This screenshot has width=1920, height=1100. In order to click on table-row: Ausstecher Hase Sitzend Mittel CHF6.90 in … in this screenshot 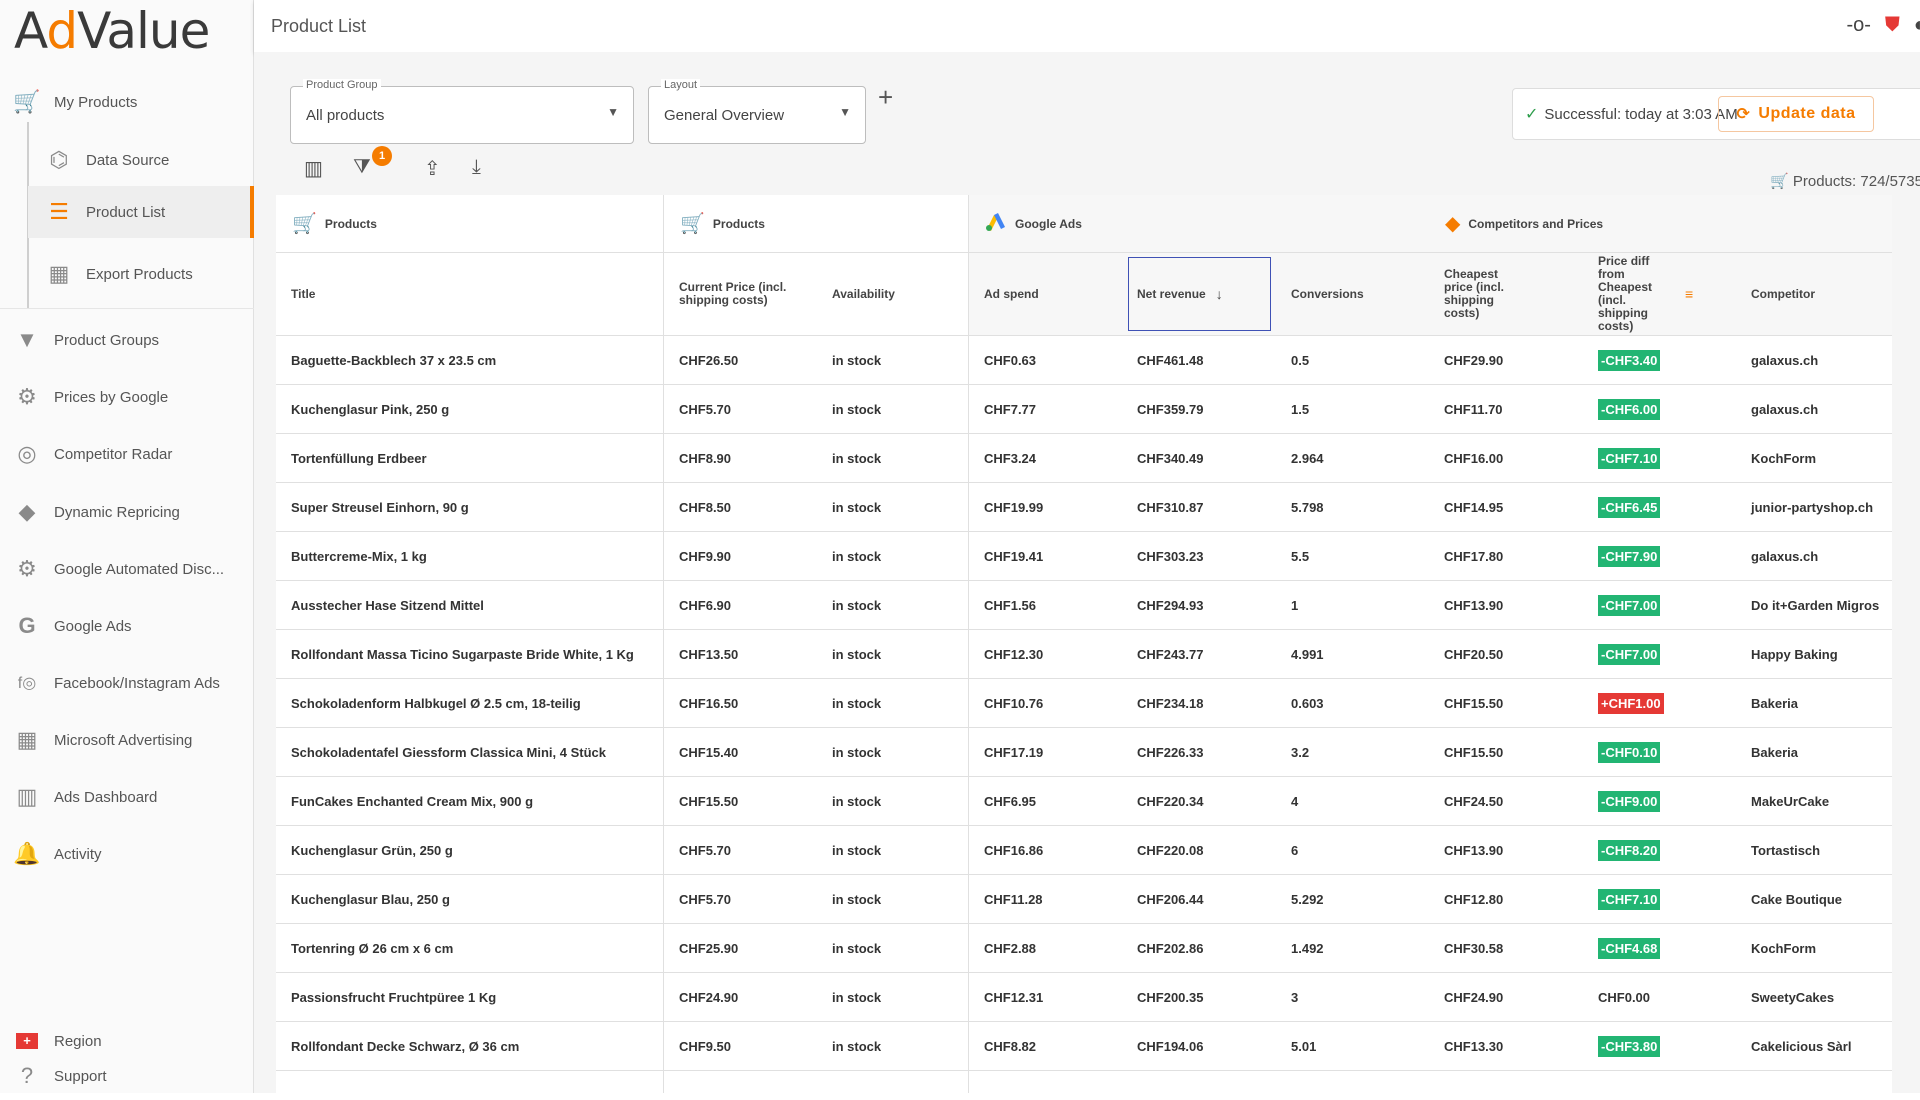, I will do `click(1084, 605)`.